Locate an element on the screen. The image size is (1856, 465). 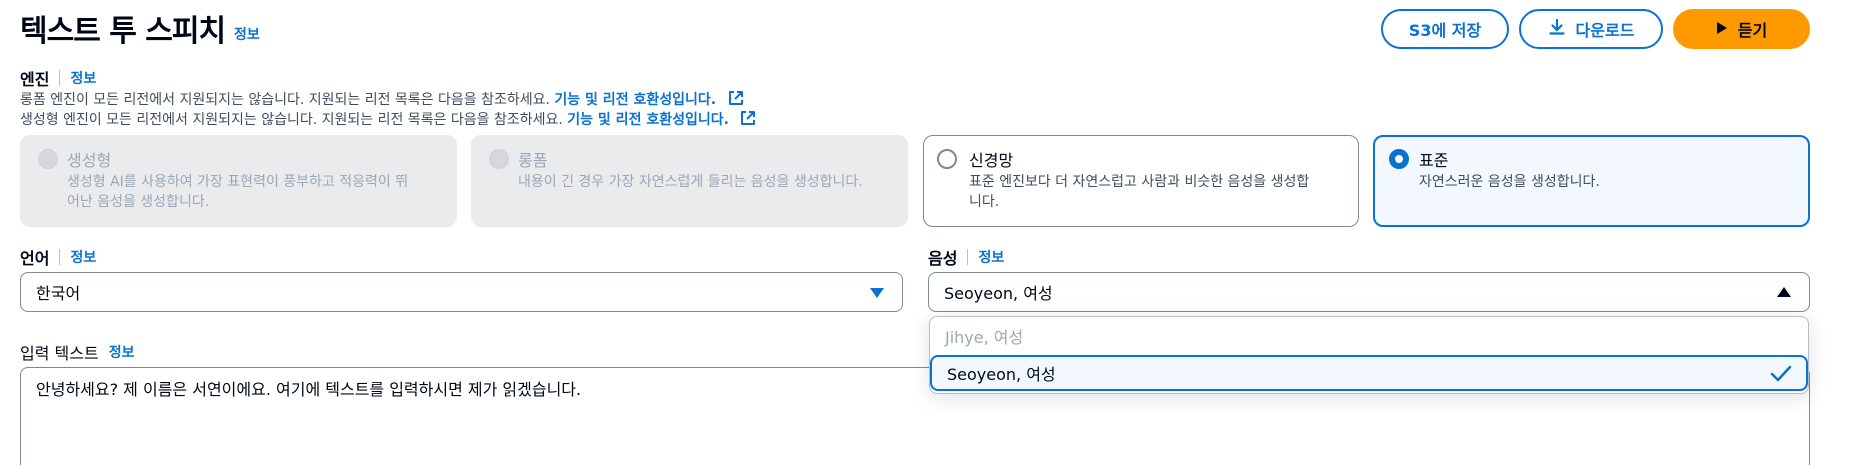
download-icon is located at coordinates (1557, 29).